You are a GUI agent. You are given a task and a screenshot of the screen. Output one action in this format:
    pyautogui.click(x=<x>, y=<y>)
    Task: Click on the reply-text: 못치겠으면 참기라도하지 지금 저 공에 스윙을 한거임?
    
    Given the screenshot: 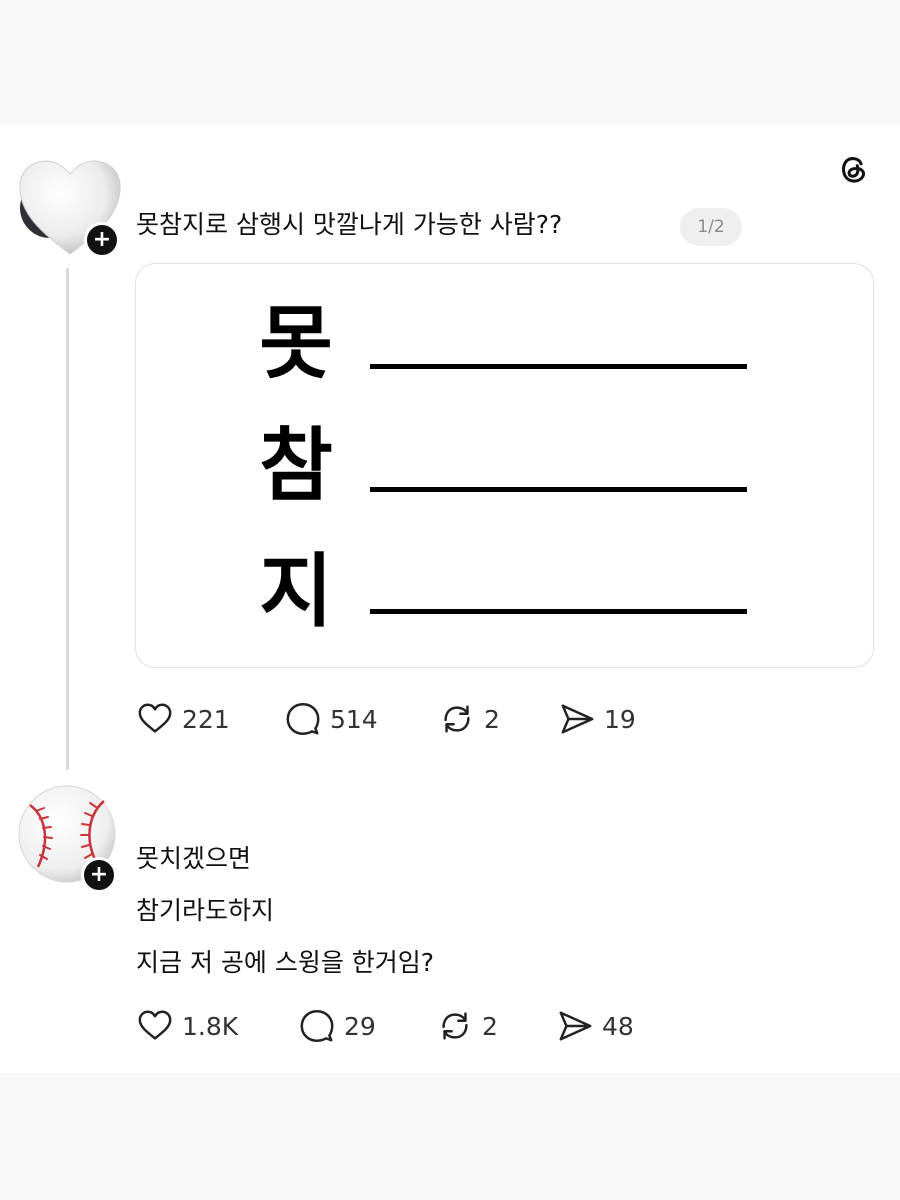 What is the action you would take?
    pyautogui.click(x=285, y=911)
    